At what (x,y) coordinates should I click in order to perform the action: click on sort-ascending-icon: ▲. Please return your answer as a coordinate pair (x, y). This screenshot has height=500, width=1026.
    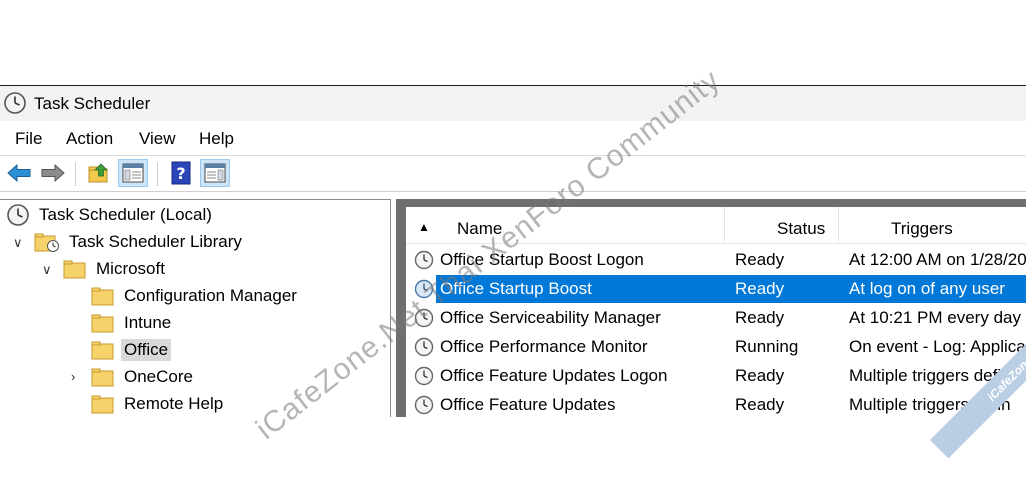
    Looking at the image, I should click on (424, 227).